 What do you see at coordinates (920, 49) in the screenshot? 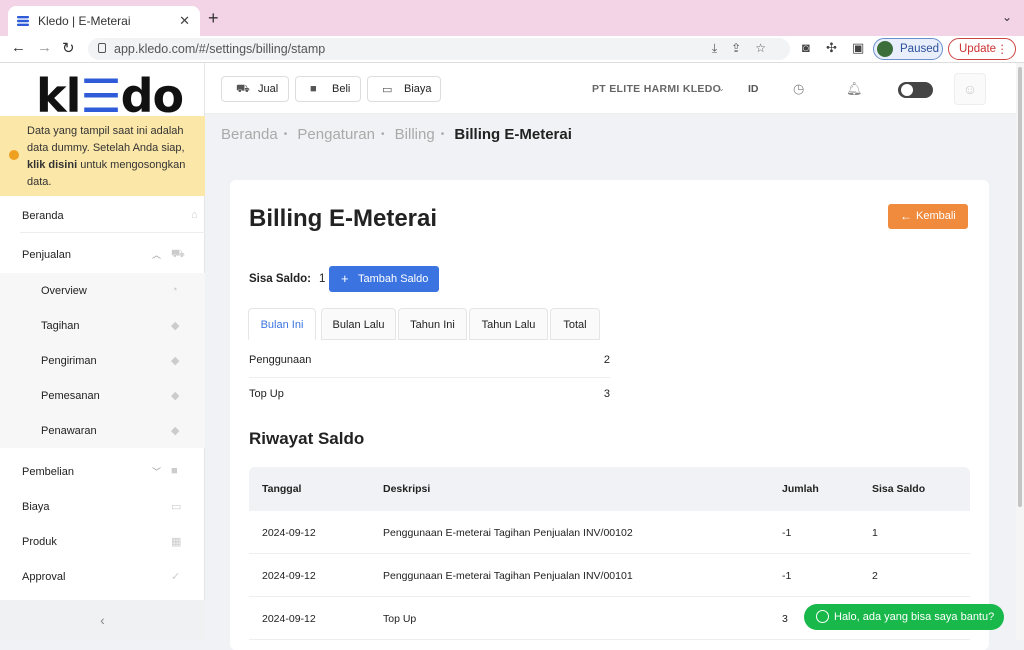
I see `profile-label: Paused` at bounding box center [920, 49].